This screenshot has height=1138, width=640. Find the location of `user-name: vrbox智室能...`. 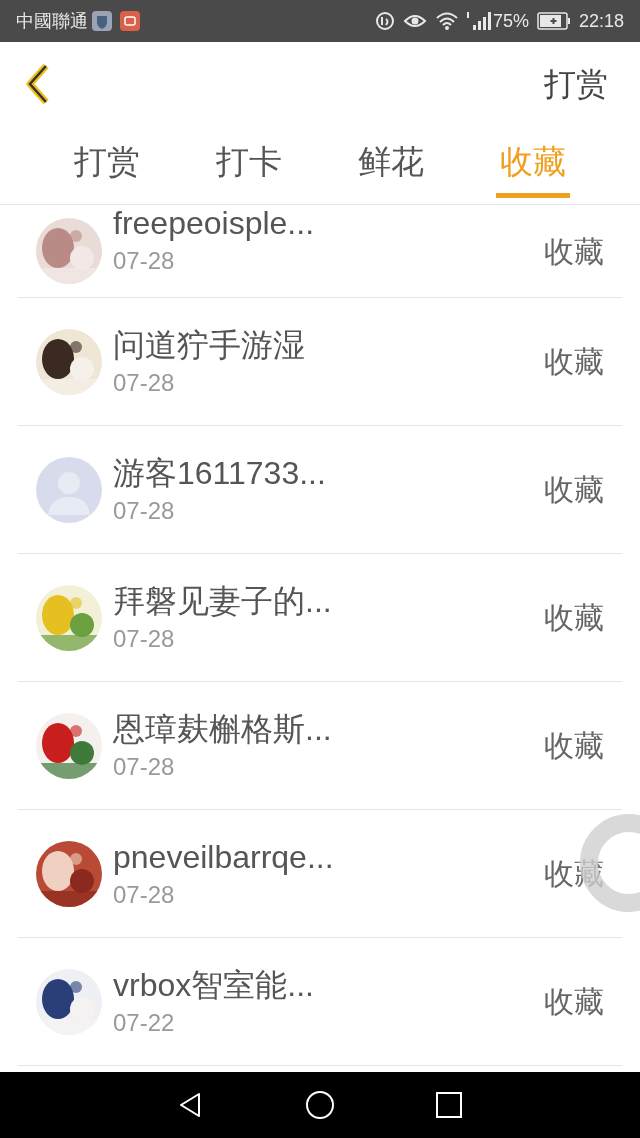

user-name: vrbox智室能... is located at coordinates (214, 985).